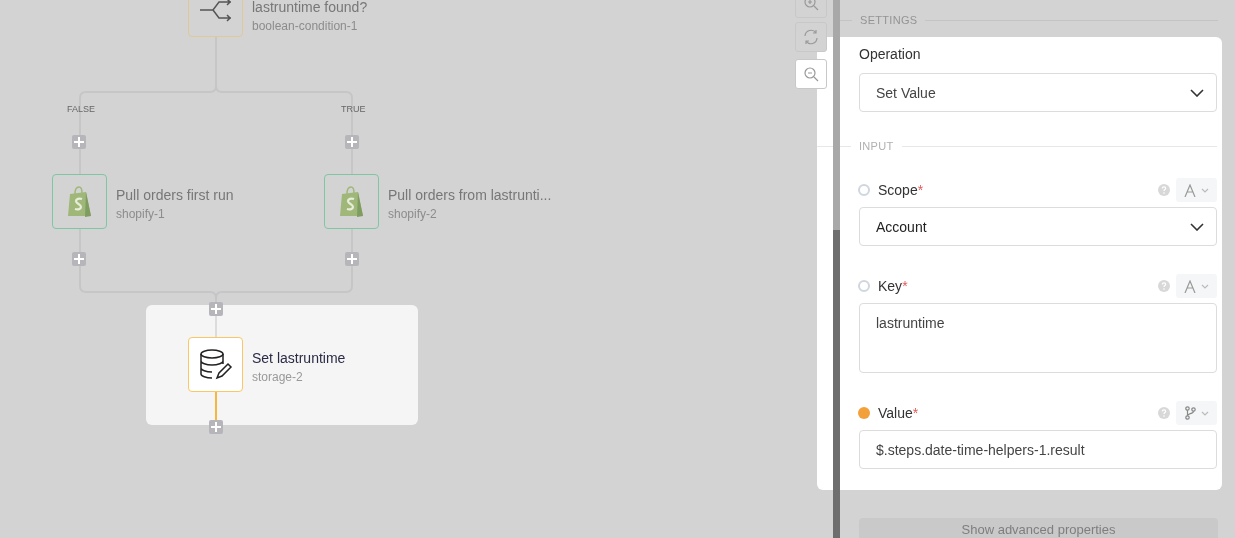 Image resolution: width=1235 pixels, height=538 pixels. I want to click on scope-select: Account, so click(1038, 226).